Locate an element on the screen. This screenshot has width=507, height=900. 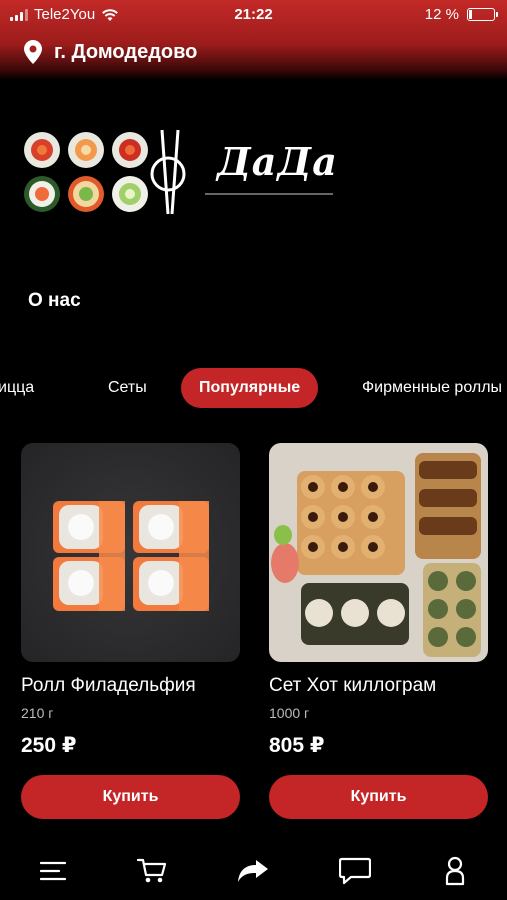
nav-profile is located at coordinates (455, 871).